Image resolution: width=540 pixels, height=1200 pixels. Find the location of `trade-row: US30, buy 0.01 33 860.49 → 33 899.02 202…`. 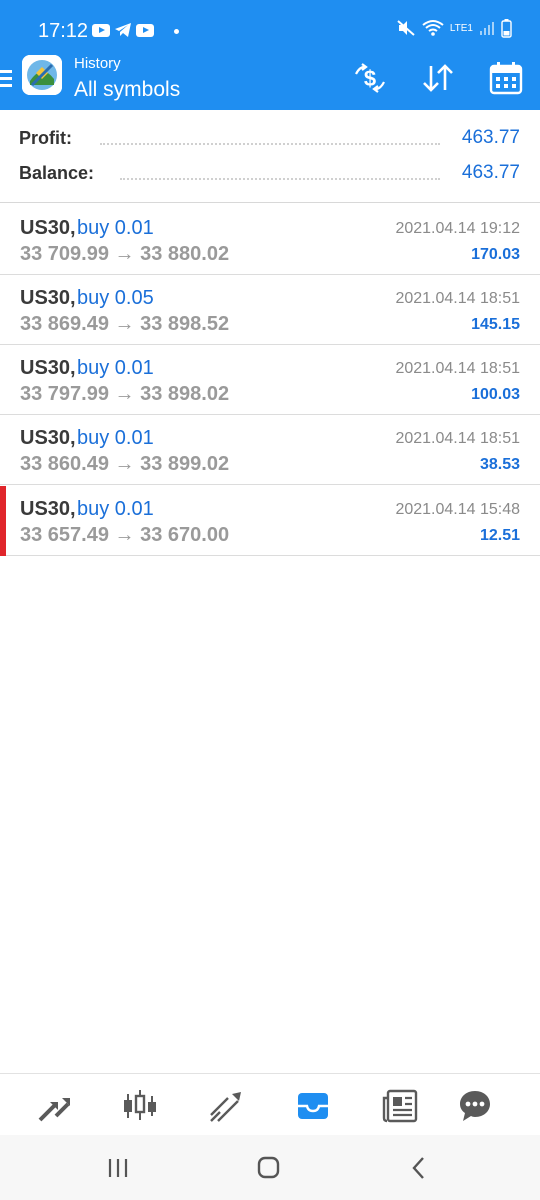

trade-row: US30, buy 0.01 33 860.49 → 33 899.02 202… is located at coordinates (270, 450).